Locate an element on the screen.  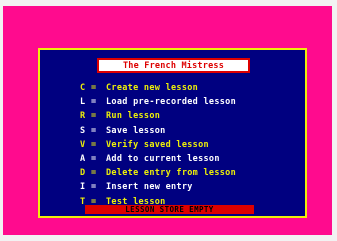
menu-item-load: L = Load pre-recorded lesson is located at coordinates (158, 102).